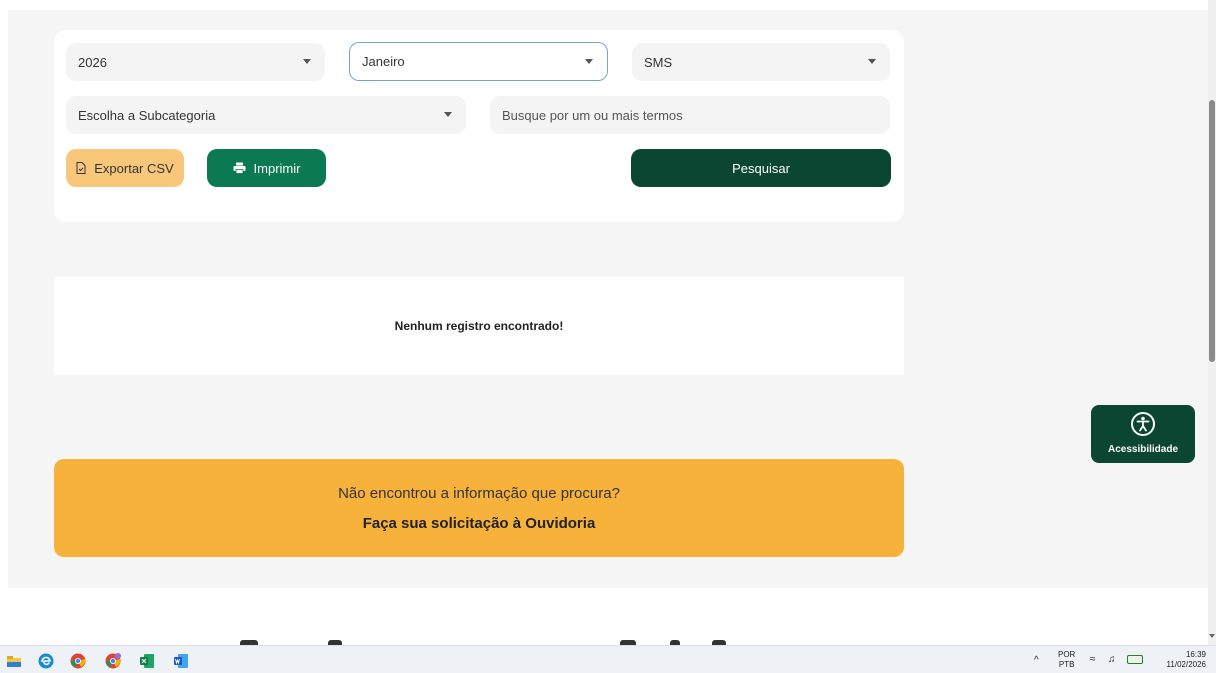 The image size is (1216, 673). I want to click on print-label: Imprimir, so click(277, 168).